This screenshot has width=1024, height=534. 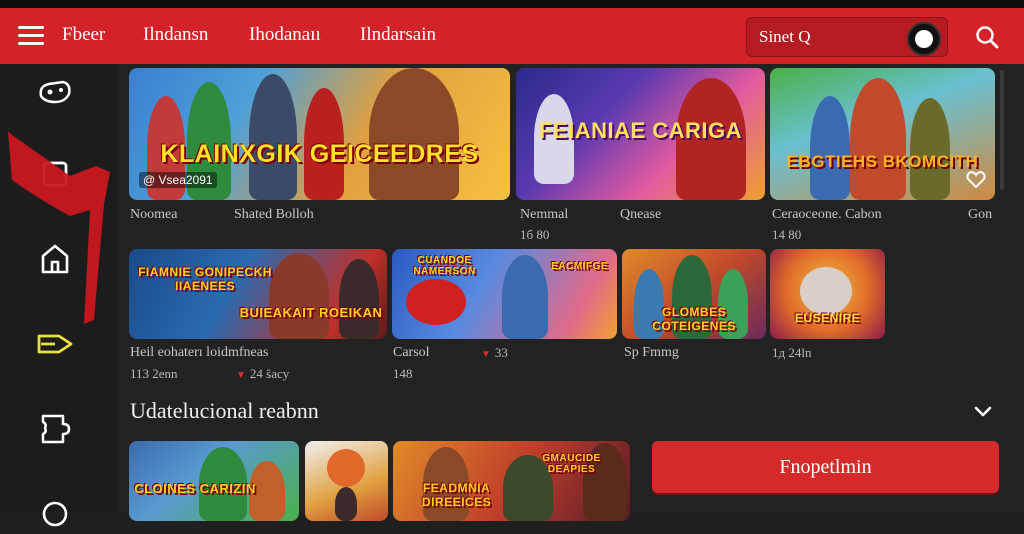 I want to click on profile-icon, so click(x=55, y=514).